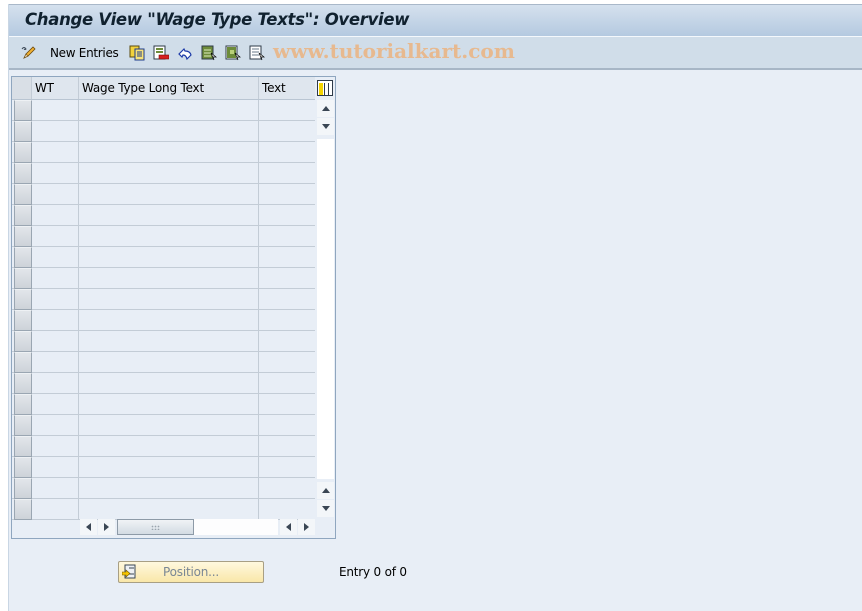 The width and height of the screenshot is (862, 611). I want to click on scroll-up-button, so click(325, 108).